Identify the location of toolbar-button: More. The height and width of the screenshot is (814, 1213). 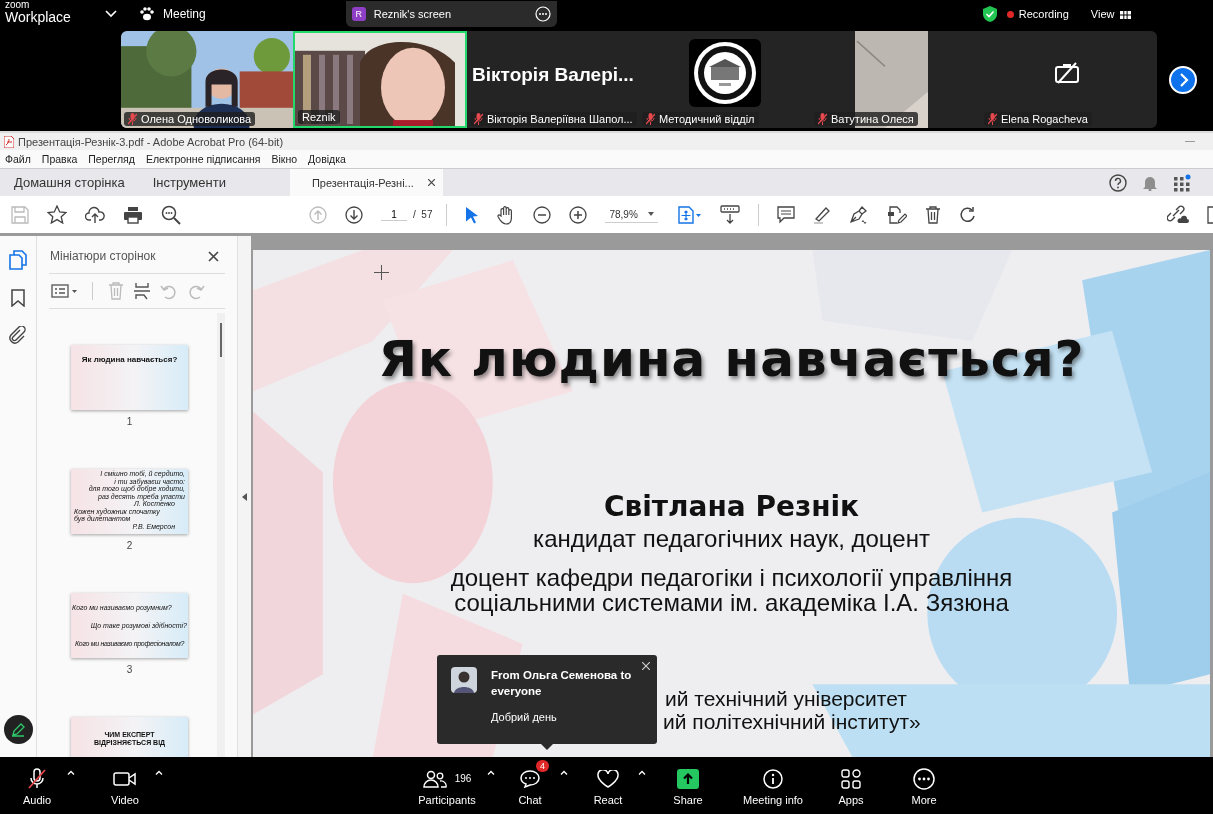
(924, 785).